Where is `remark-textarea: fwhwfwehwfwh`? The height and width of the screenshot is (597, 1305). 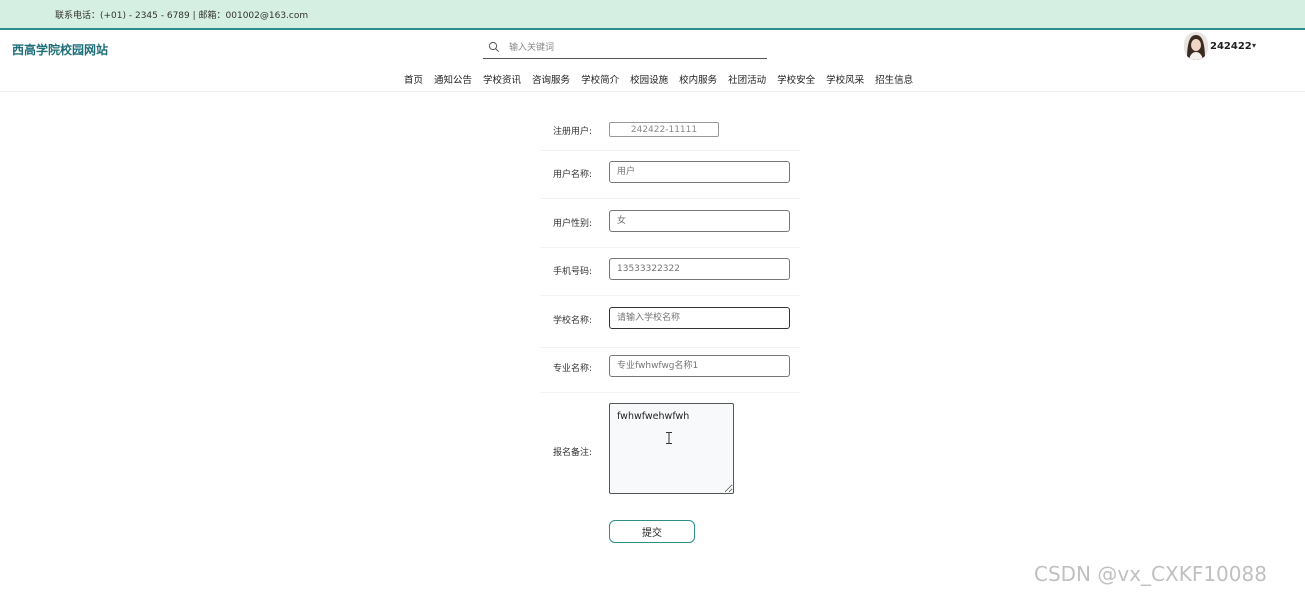
remark-textarea: fwhwfwehwfwh is located at coordinates (671, 448).